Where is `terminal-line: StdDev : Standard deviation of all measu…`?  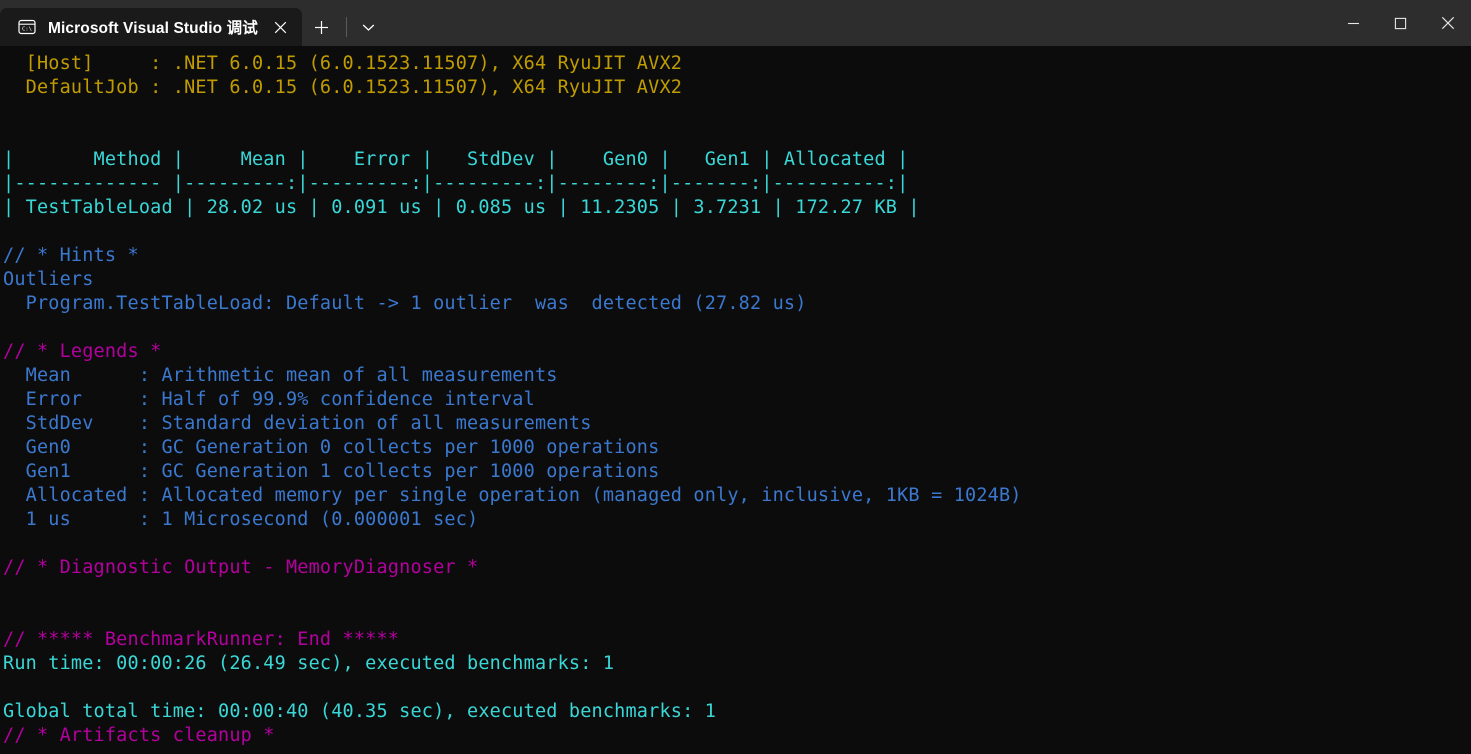 terminal-line: StdDev : Standard deviation of all measu… is located at coordinates (297, 423).